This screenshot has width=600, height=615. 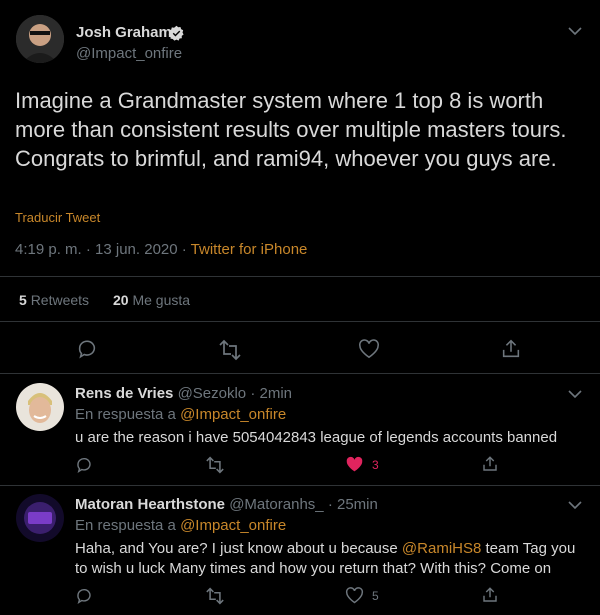 I want to click on like-icon-filled, so click(x=354, y=464).